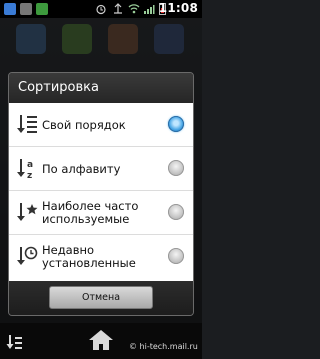 This screenshot has height=359, width=320. What do you see at coordinates (27, 124) in the screenshot?
I see `custom-order-icon` at bounding box center [27, 124].